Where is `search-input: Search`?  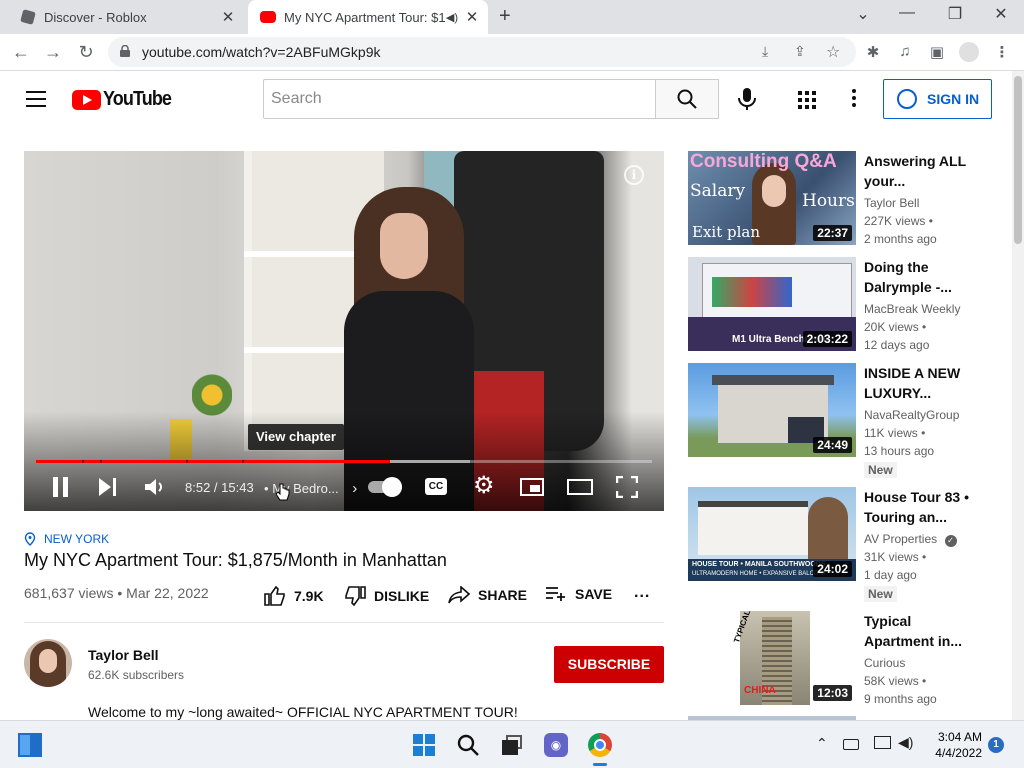 search-input: Search is located at coordinates (459, 99).